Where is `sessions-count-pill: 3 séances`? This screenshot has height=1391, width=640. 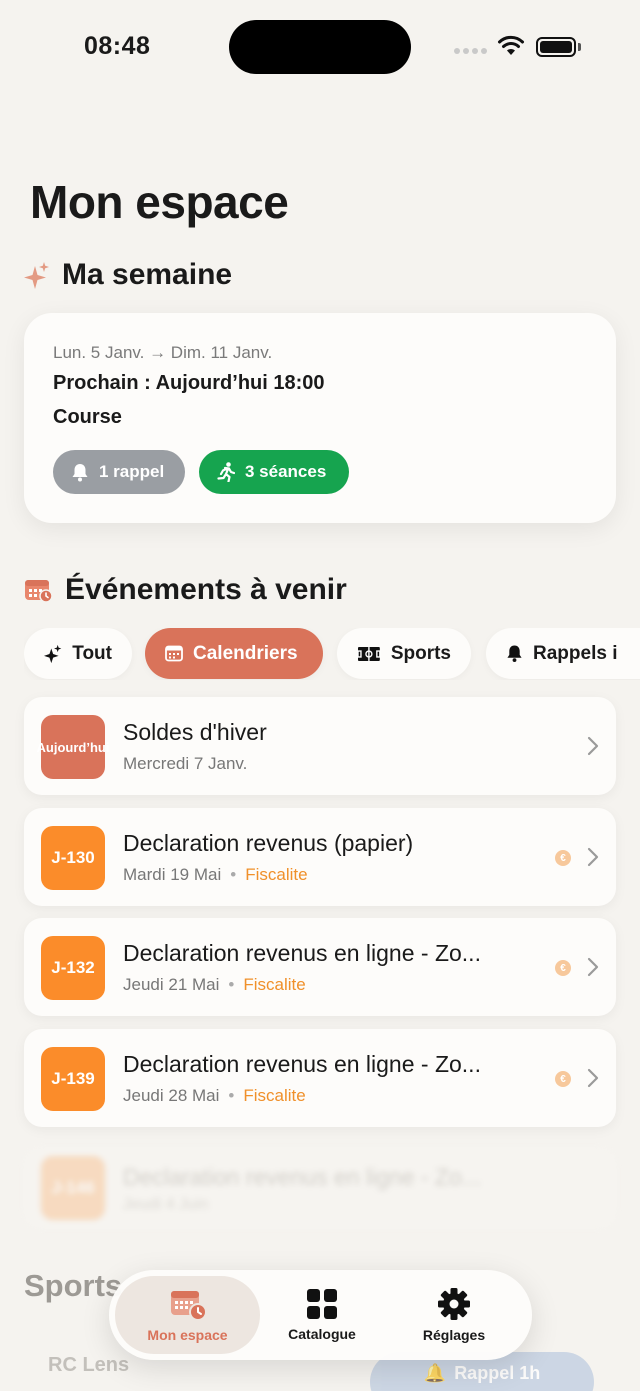 sessions-count-pill: 3 séances is located at coordinates (274, 472).